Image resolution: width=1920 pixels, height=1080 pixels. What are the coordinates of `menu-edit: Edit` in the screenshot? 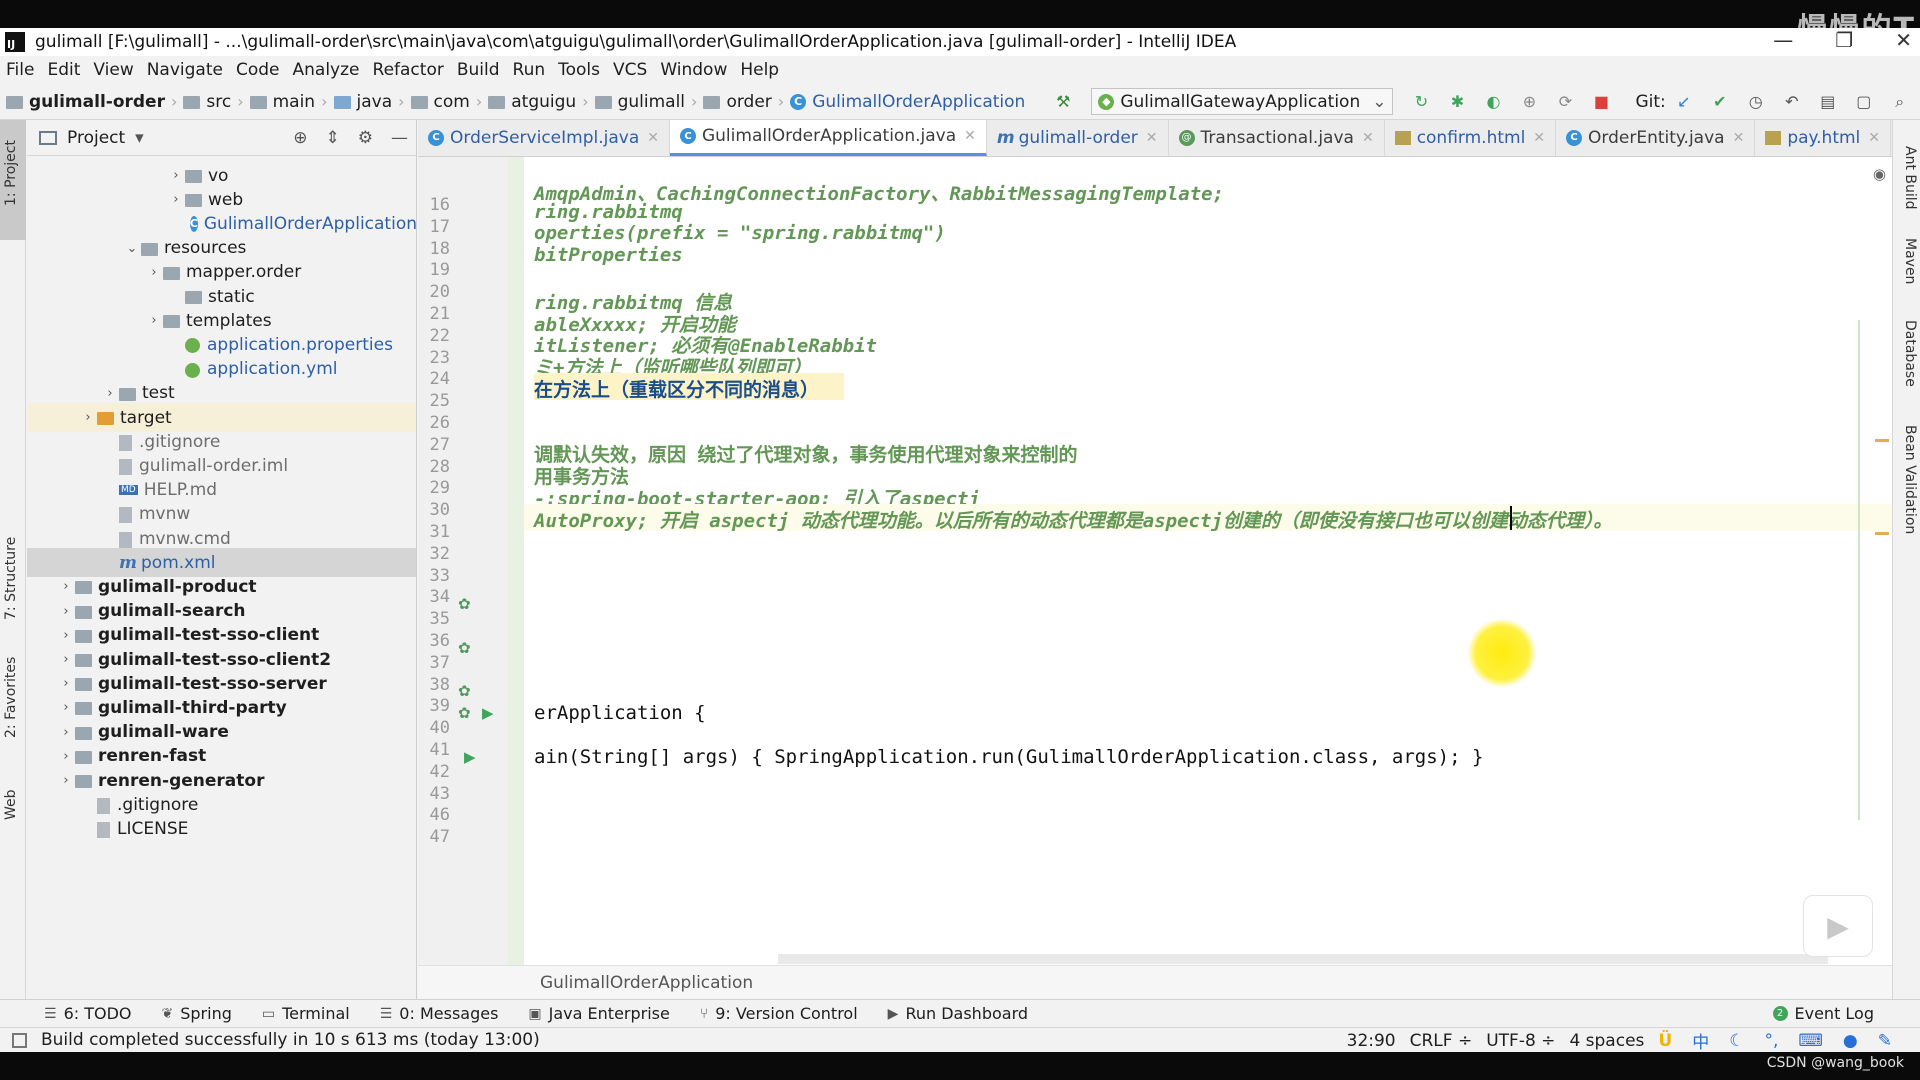 It's located at (63, 70).